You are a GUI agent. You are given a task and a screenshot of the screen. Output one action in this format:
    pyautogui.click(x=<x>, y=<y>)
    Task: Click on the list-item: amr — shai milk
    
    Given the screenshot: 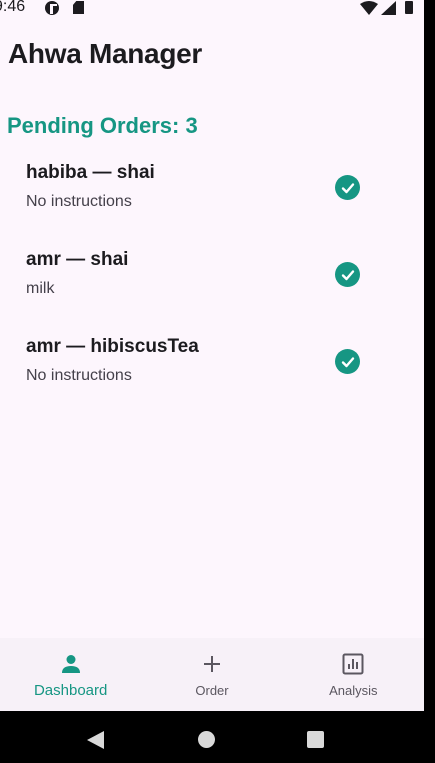 What is the action you would take?
    pyautogui.click(x=212, y=280)
    